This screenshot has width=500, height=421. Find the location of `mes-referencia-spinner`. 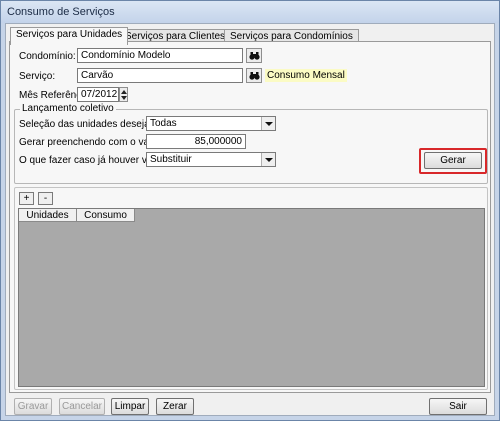

mes-referencia-spinner is located at coordinates (123, 94).